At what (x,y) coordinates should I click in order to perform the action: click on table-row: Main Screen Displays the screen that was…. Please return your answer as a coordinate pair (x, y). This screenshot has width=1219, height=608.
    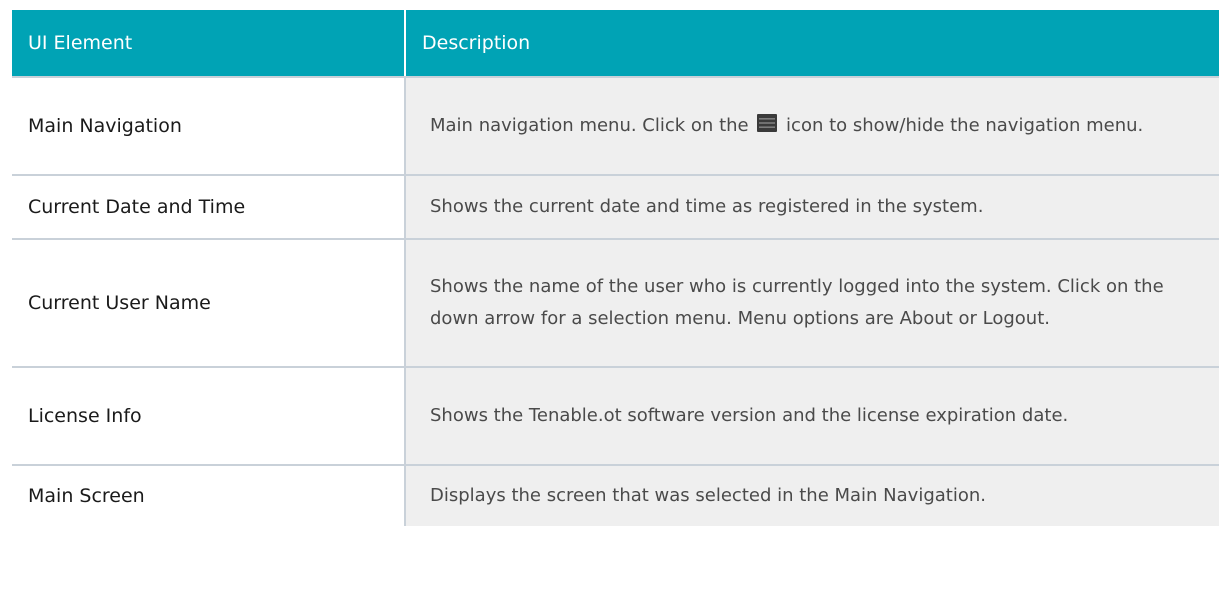
    Looking at the image, I should click on (615, 495).